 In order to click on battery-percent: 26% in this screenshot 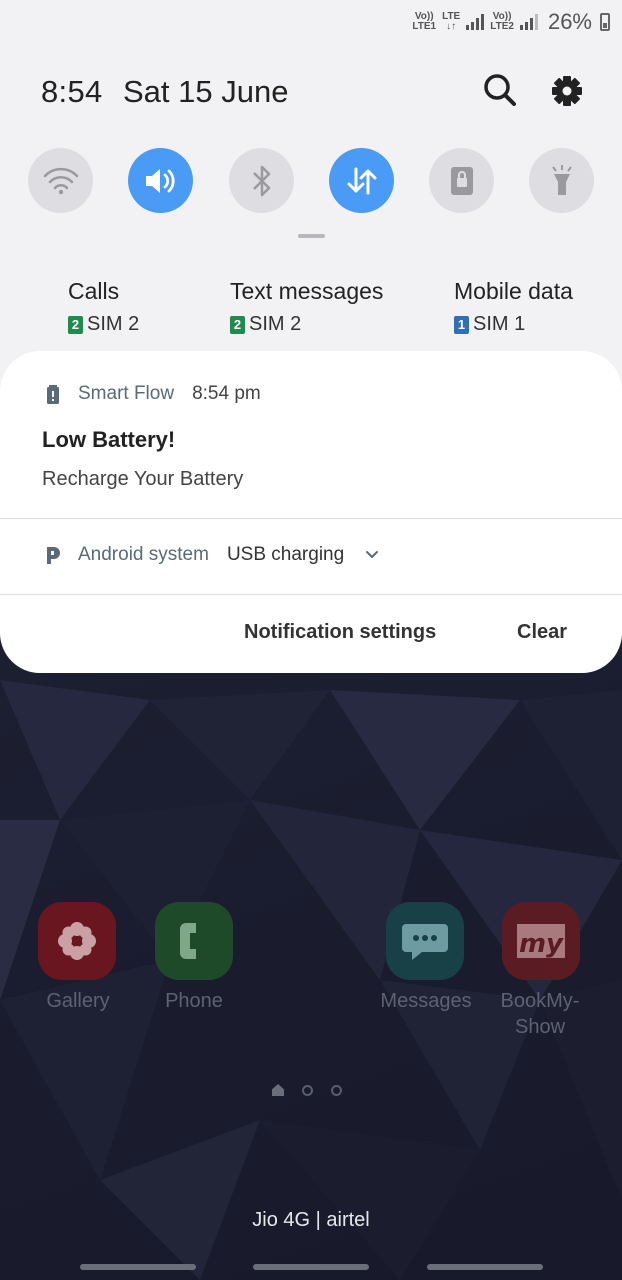, I will do `click(569, 21)`.